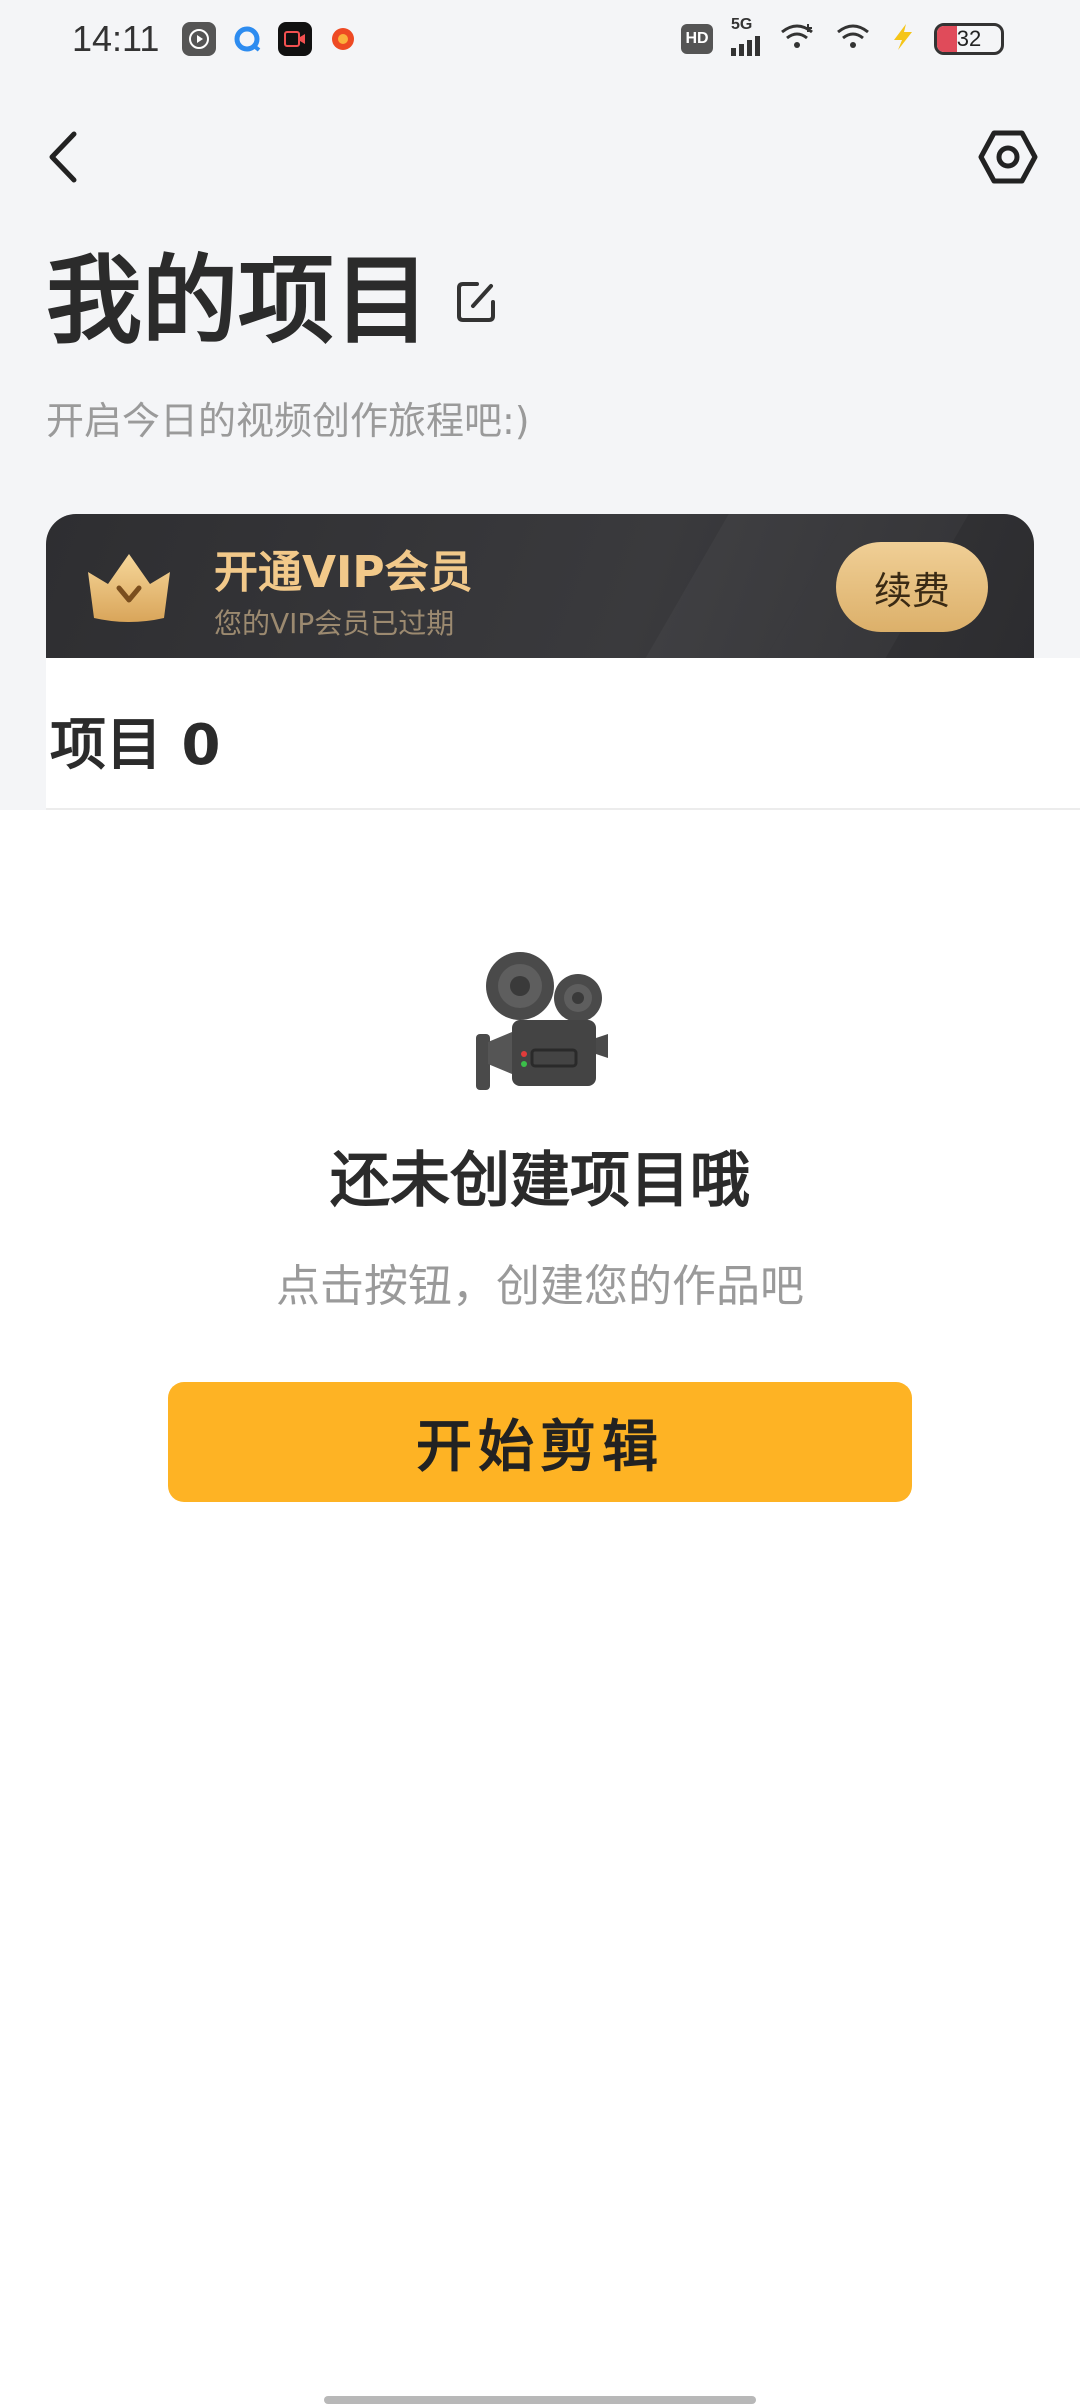 The height and width of the screenshot is (2408, 1080). Describe the element at coordinates (295, 39) in the screenshot. I see `video-record-icon` at that location.